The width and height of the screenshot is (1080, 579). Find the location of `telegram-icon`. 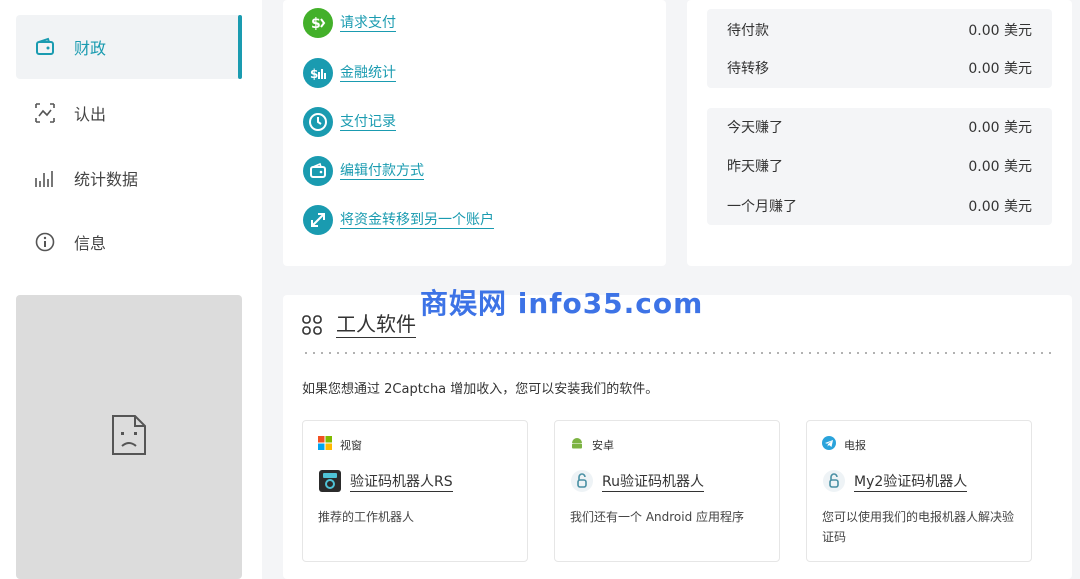

telegram-icon is located at coordinates (829, 444).